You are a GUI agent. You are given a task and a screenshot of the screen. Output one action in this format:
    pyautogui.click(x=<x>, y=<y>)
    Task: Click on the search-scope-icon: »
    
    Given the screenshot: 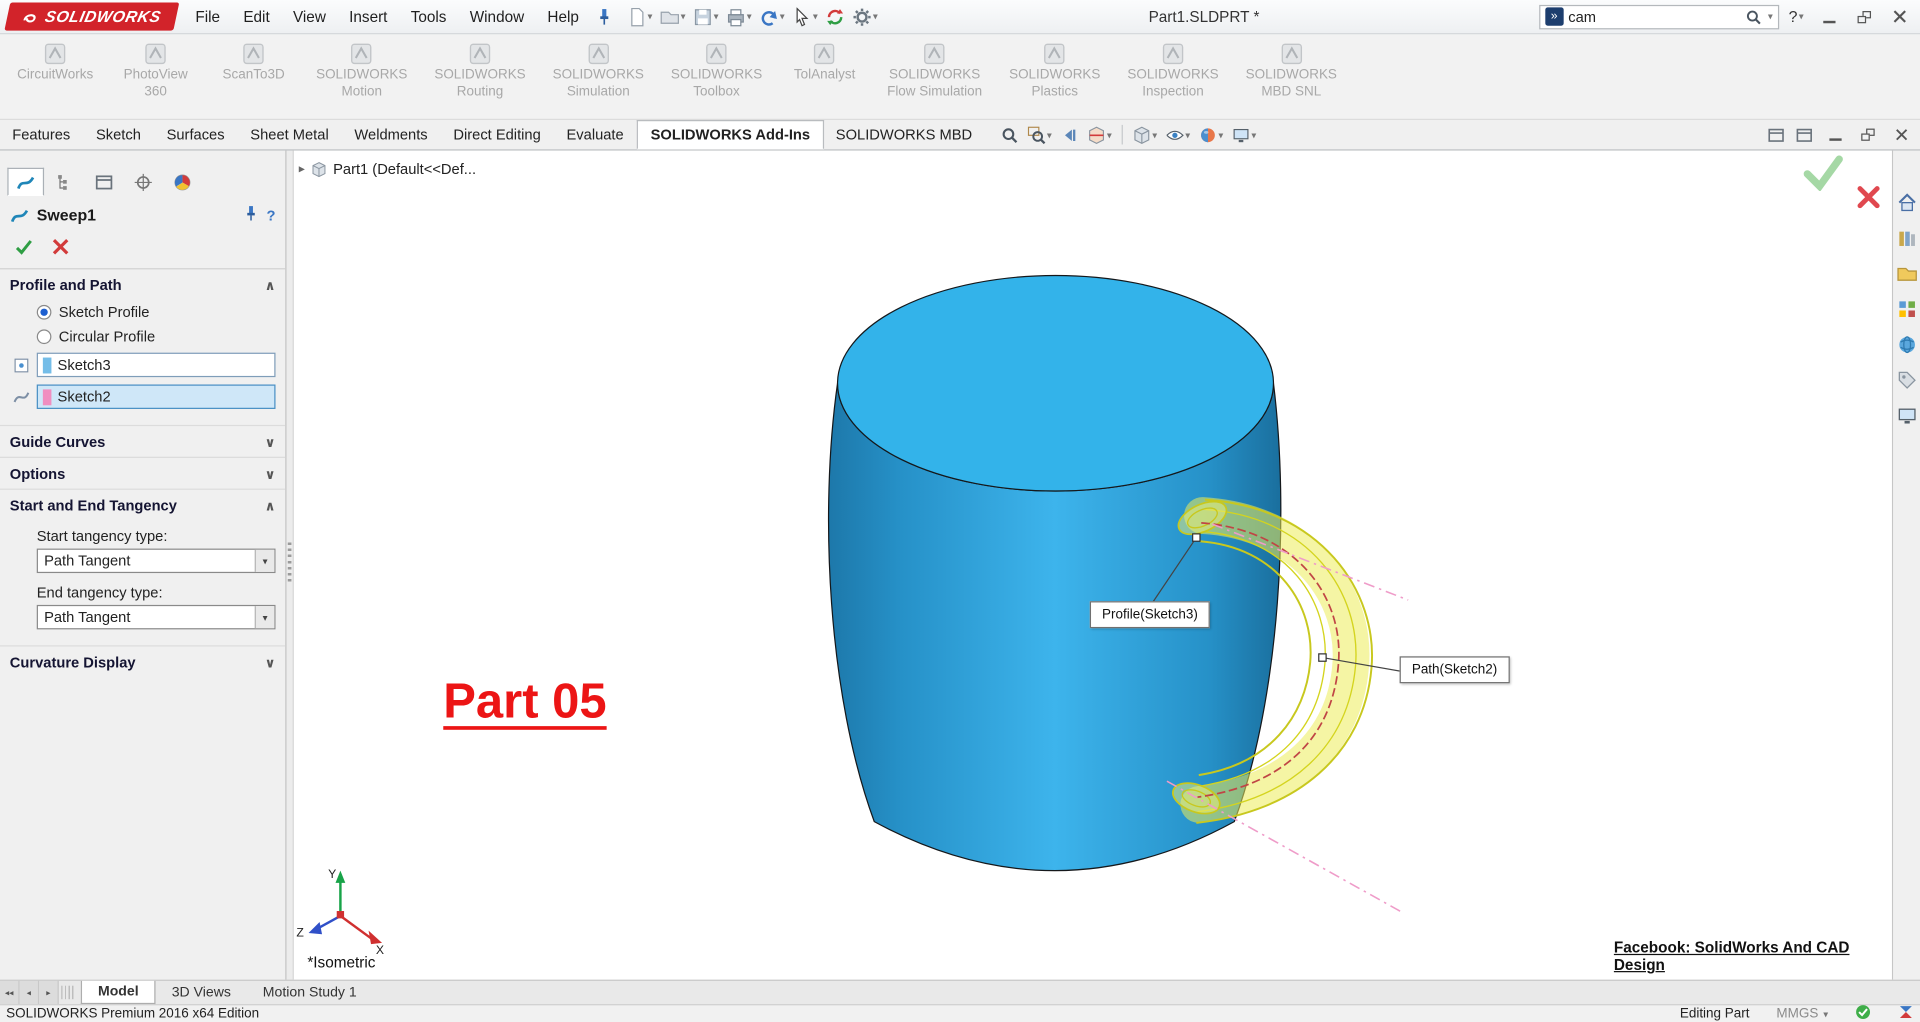 What is the action you would take?
    pyautogui.click(x=1554, y=16)
    